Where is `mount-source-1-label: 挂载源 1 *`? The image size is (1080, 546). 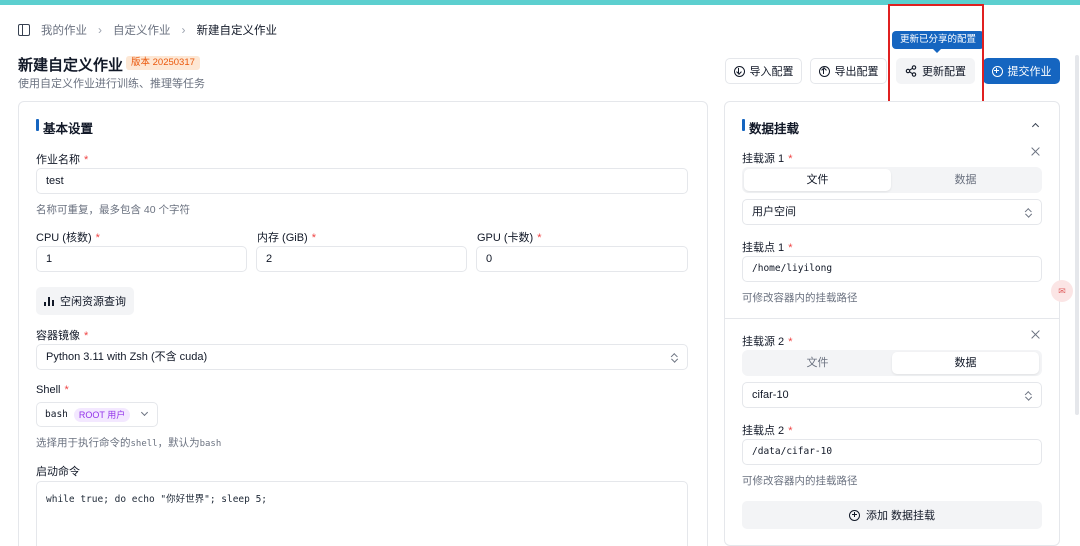
mount-source-1-label: 挂载源 1 * is located at coordinates (767, 159).